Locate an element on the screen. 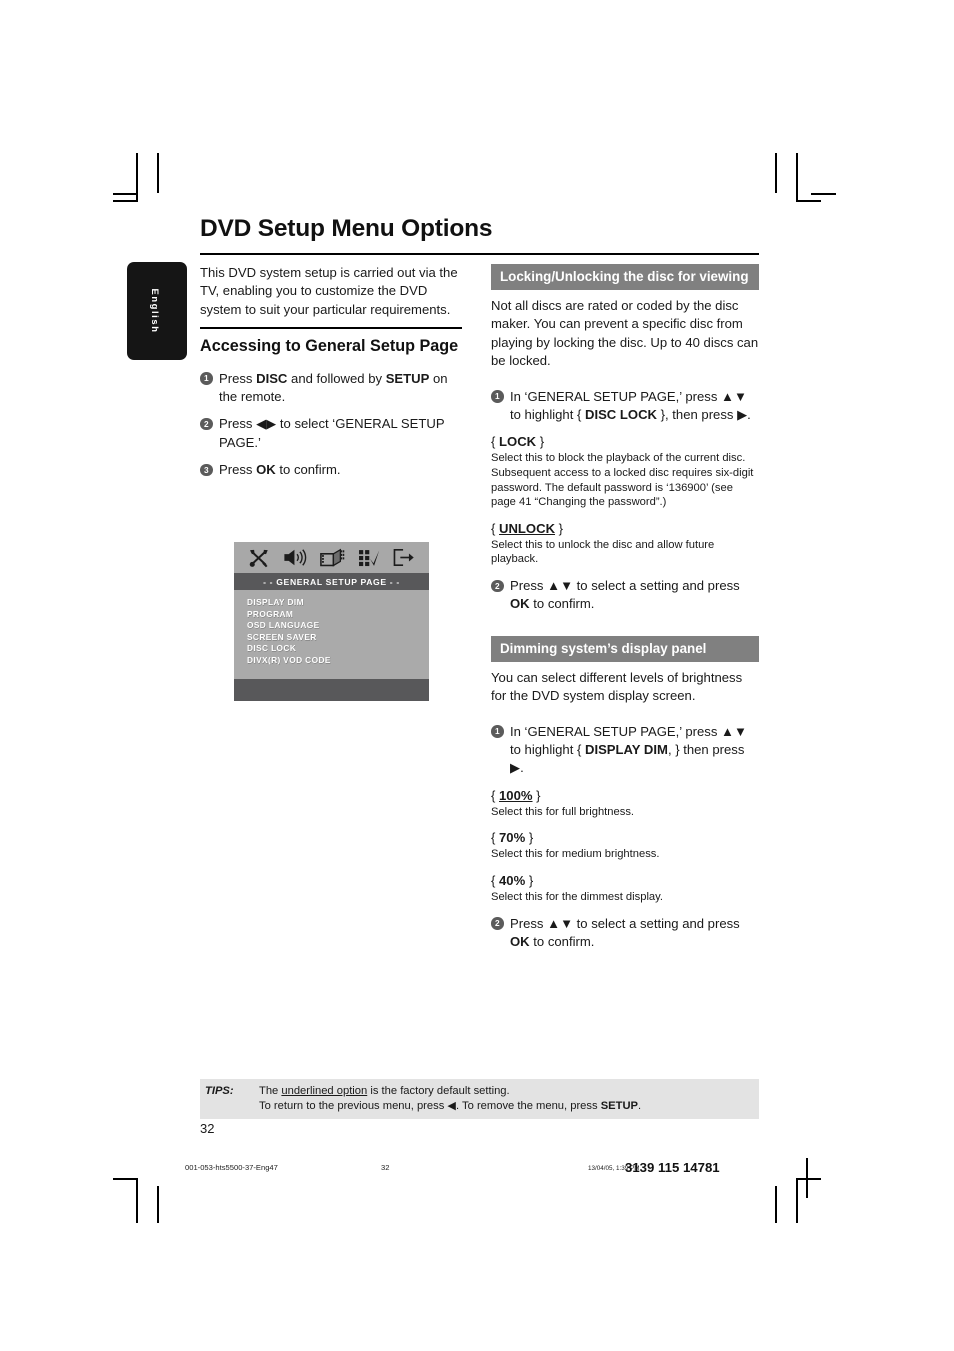 The image size is (954, 1351). osd-title: - - GENERAL SETUP PAGE - - is located at coordinates (331, 581).